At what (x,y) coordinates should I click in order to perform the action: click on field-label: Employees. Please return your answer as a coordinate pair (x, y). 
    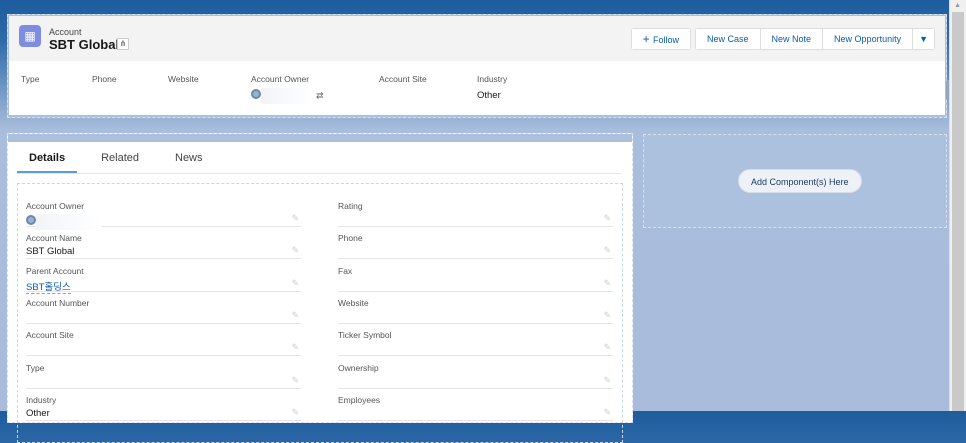
    Looking at the image, I should click on (359, 399).